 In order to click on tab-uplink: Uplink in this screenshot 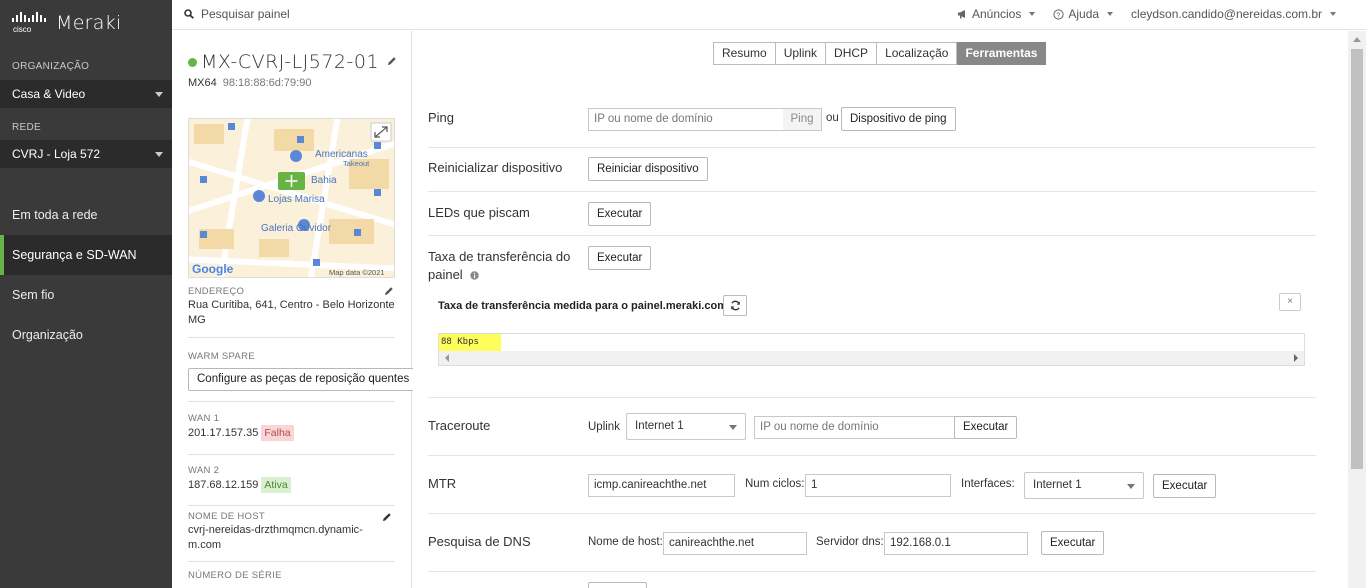, I will do `click(801, 53)`.